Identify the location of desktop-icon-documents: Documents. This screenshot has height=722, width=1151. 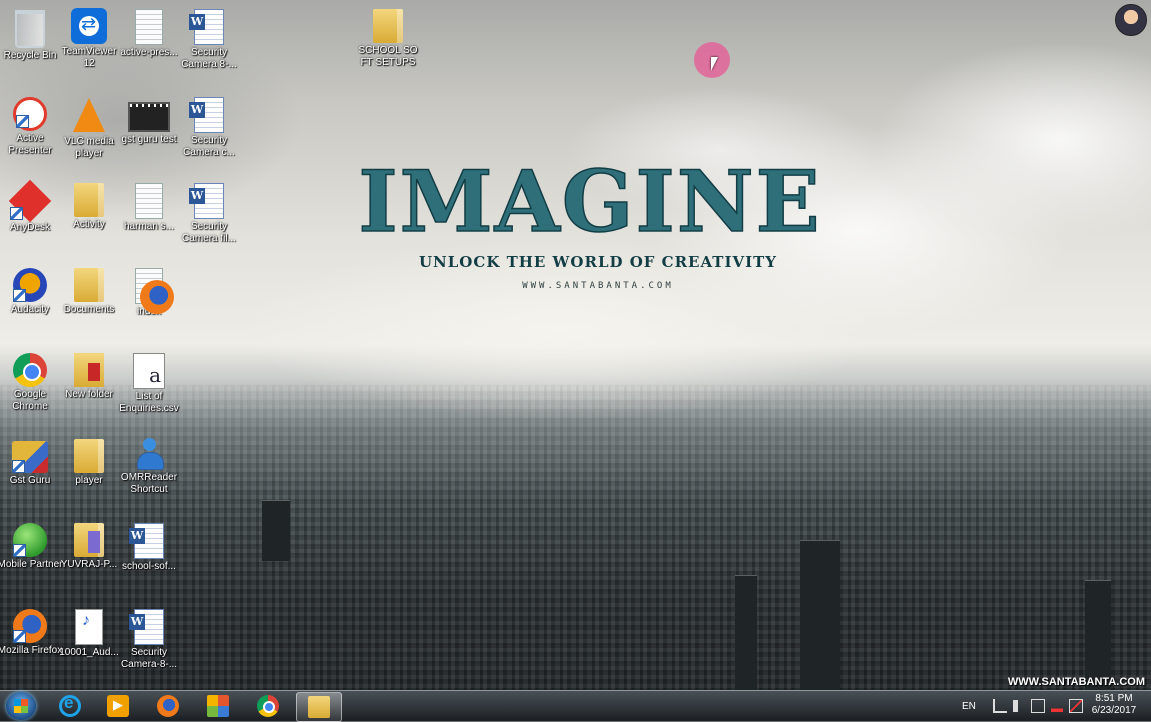
(89, 290).